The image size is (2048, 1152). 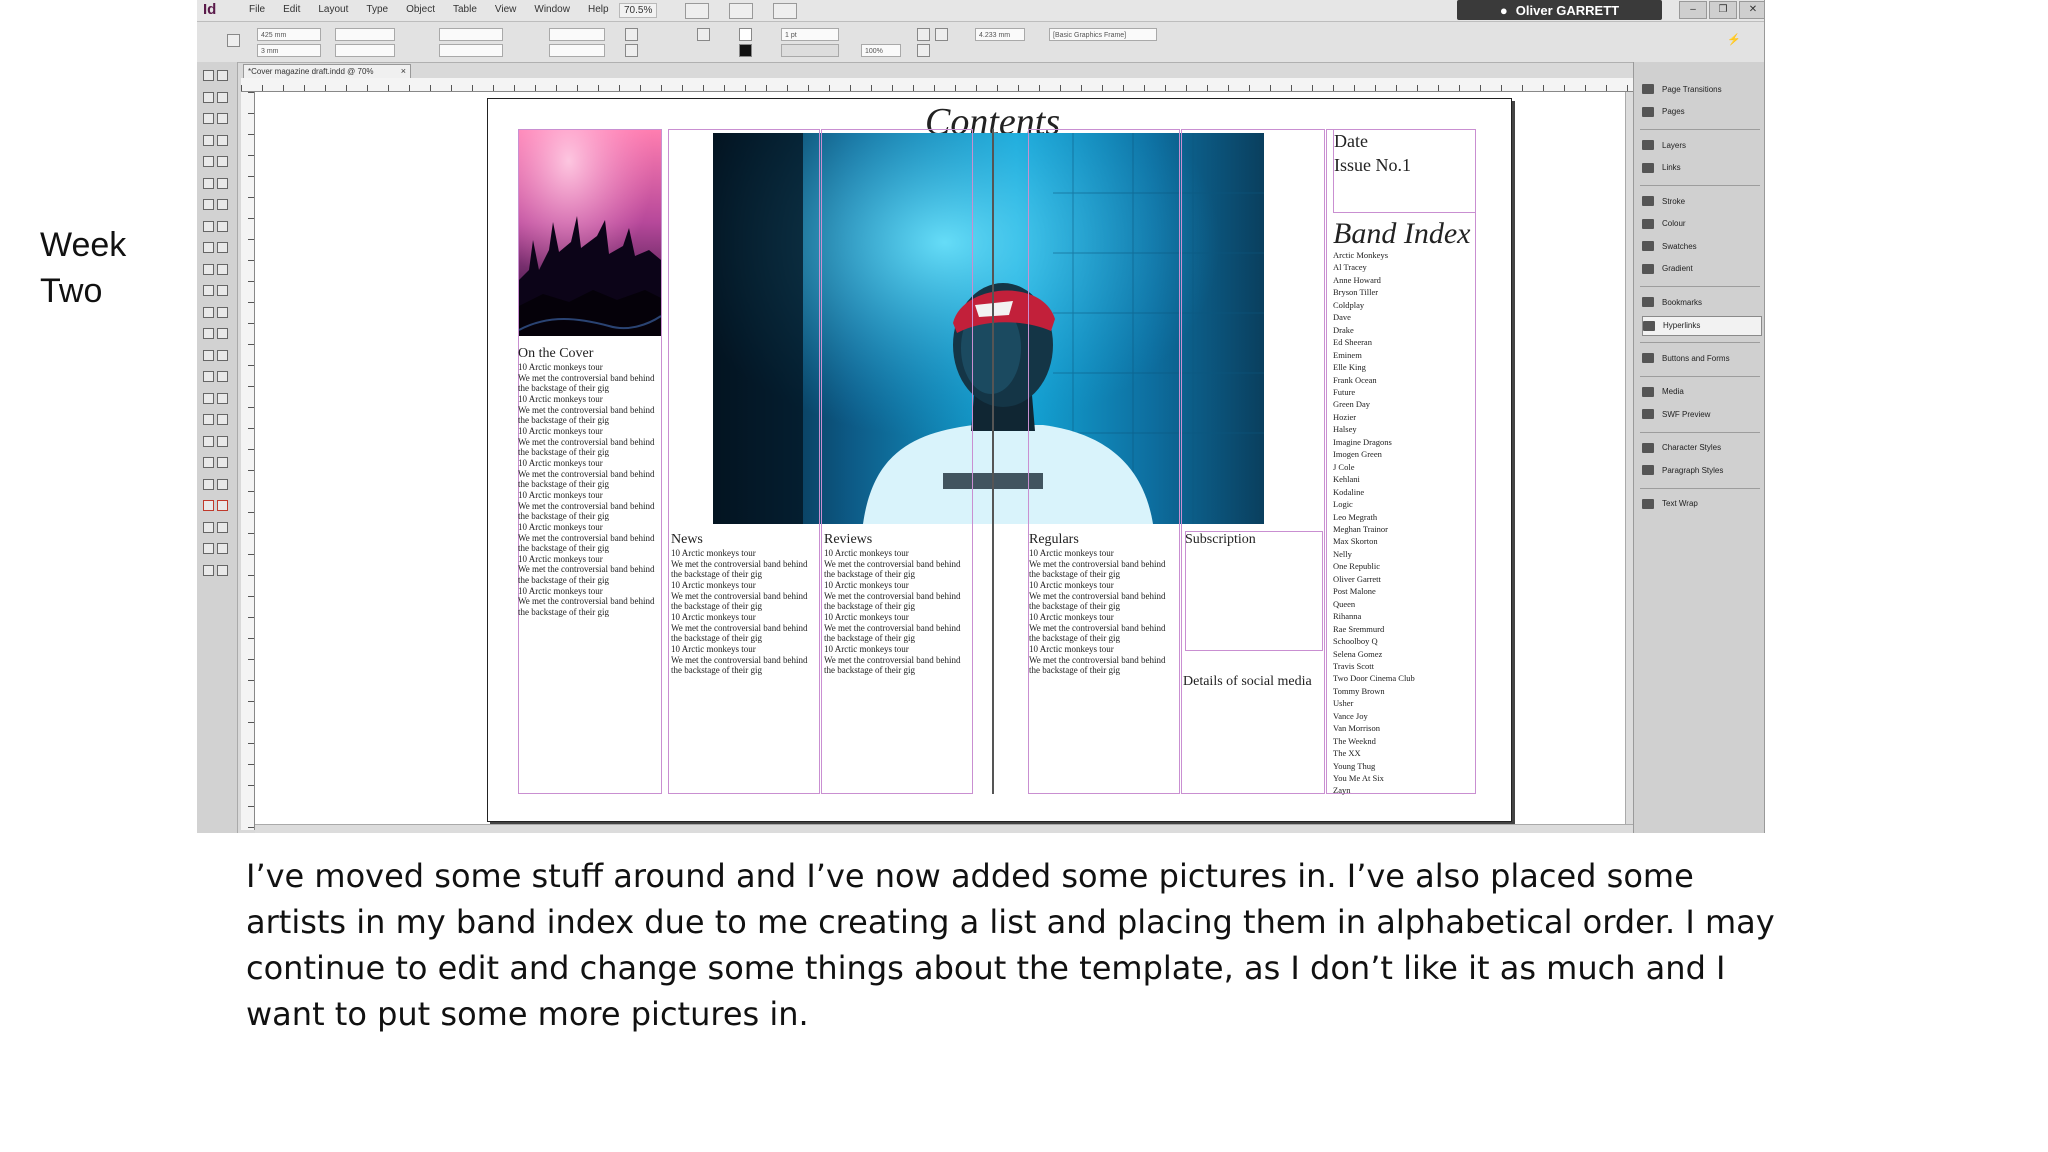 I want to click on flip-icon, so click(x=631, y=50).